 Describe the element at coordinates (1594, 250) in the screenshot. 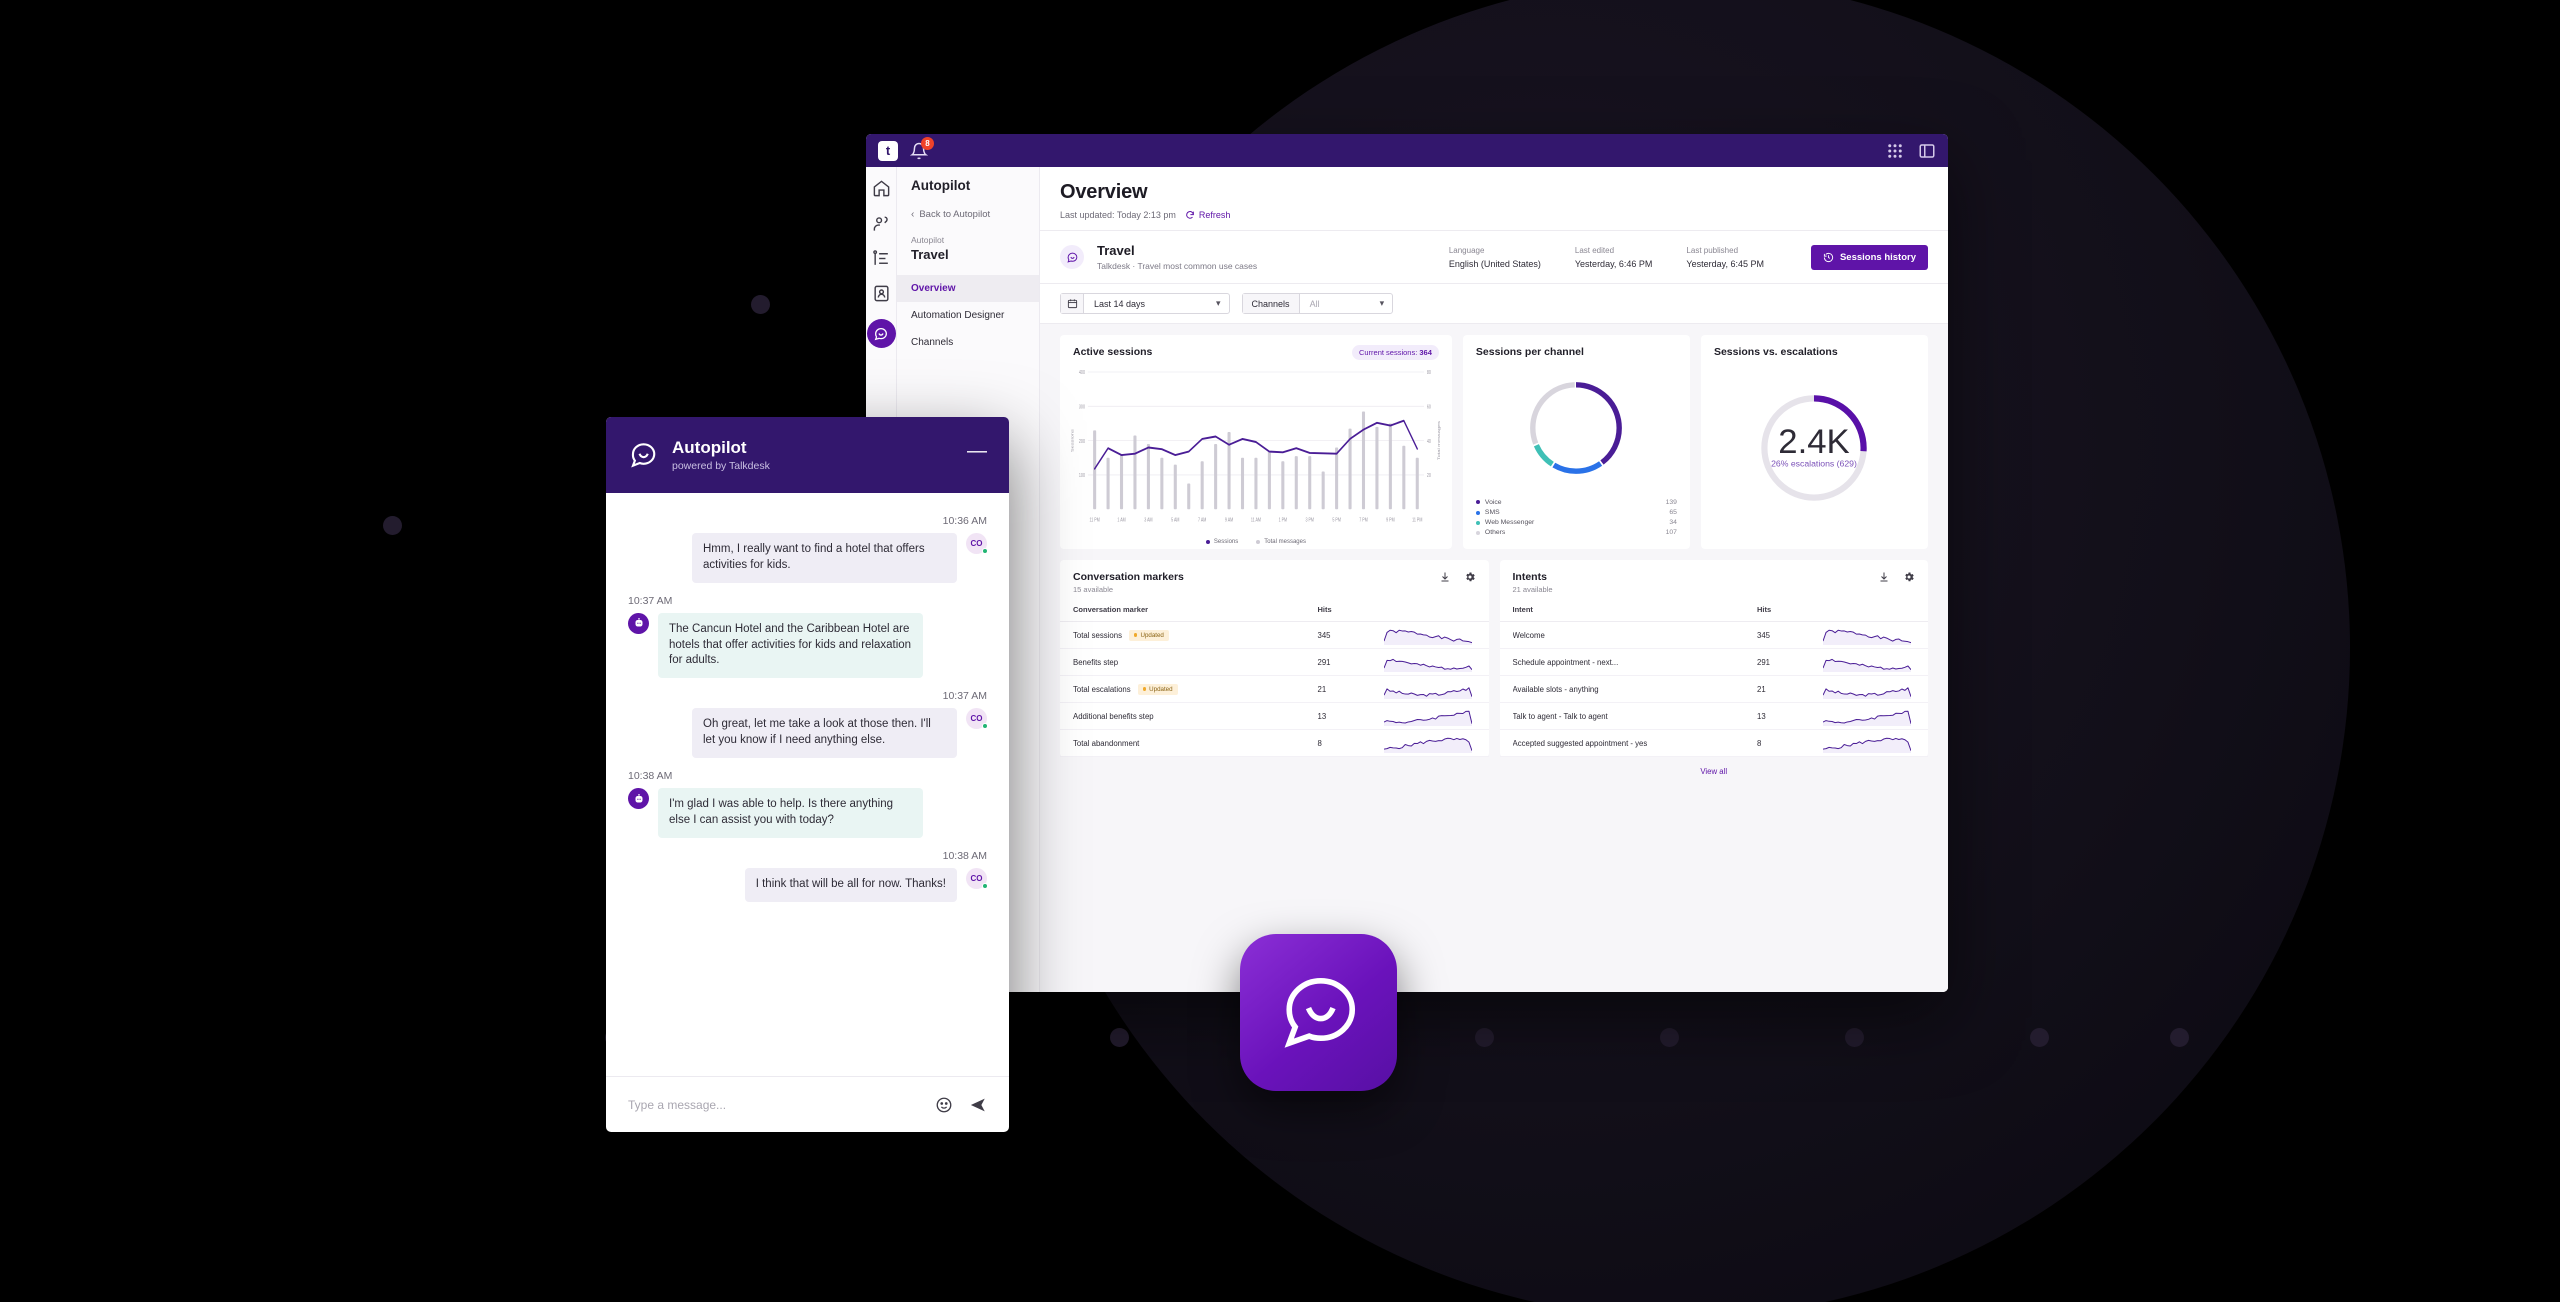

I see `meta-last-edited-label: Last edited` at that location.